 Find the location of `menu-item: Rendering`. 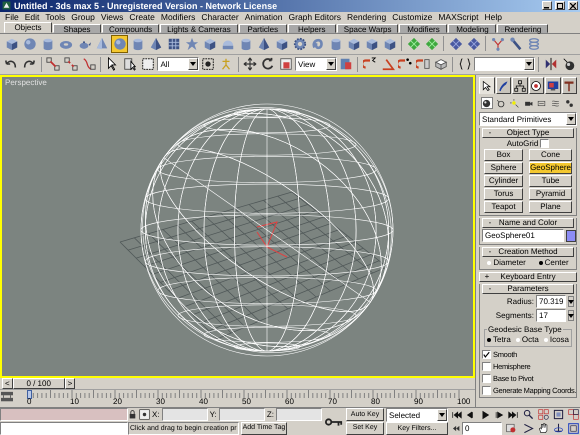

menu-item: Rendering is located at coordinates (367, 17).